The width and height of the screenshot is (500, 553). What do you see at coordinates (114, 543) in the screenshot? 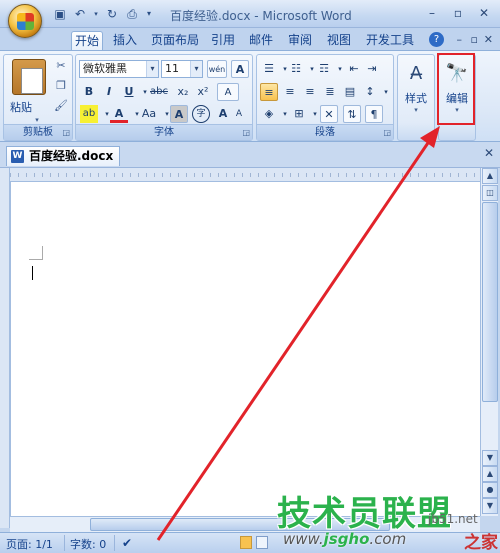
I see `status-separator` at bounding box center [114, 543].